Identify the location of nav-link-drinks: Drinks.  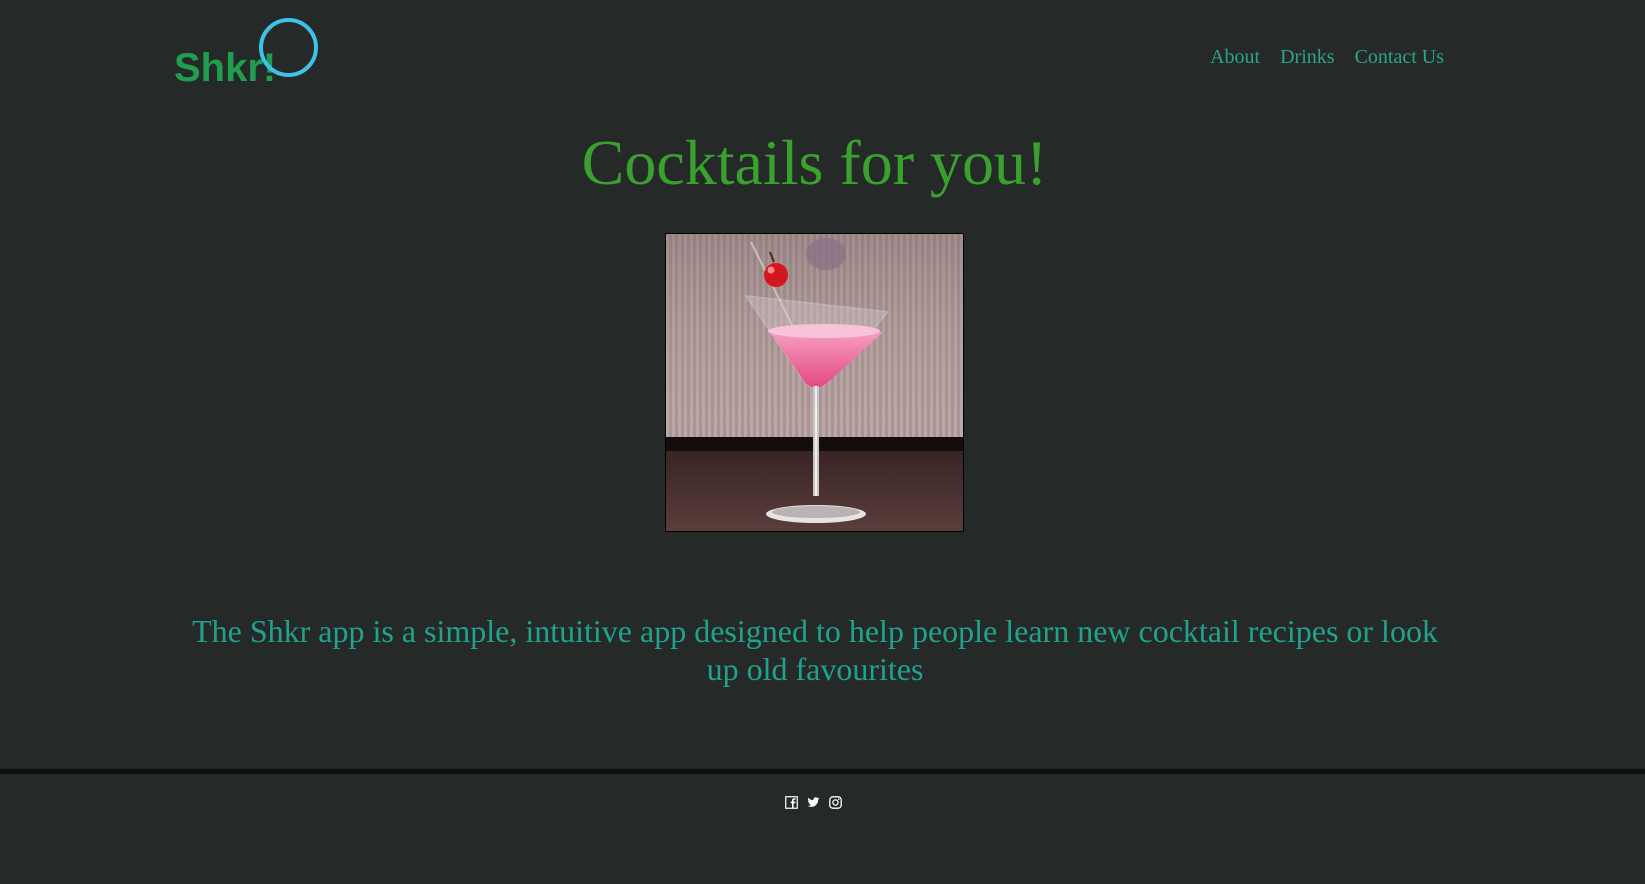
(1307, 57).